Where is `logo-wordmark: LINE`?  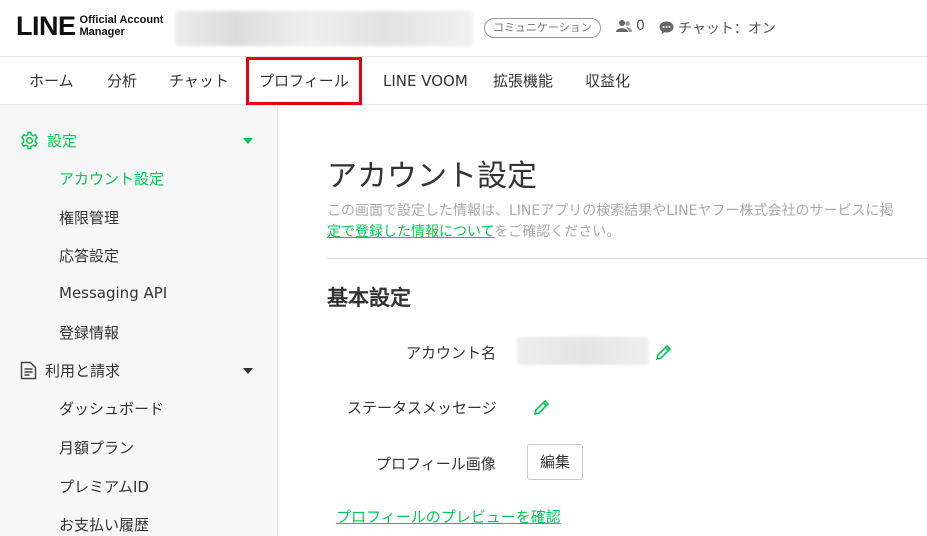
logo-wordmark: LINE is located at coordinates (46, 26).